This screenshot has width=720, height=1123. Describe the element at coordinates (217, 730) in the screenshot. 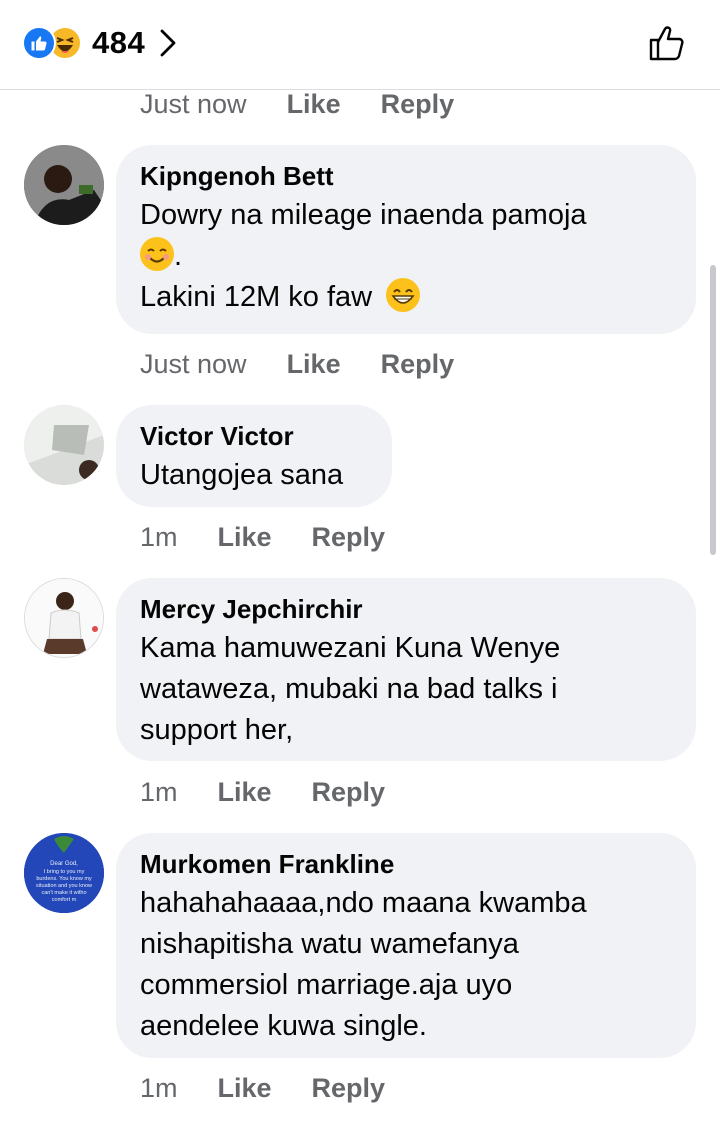

I see `comment-line: support her,` at that location.